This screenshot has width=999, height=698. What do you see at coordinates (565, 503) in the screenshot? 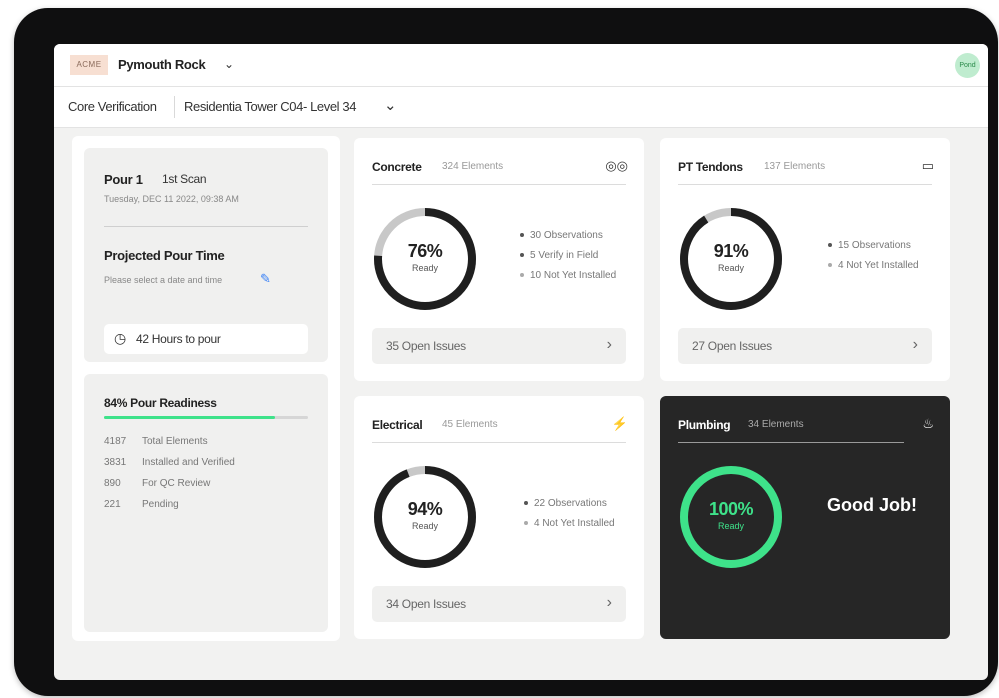
I see `stat-item: 22 Observations` at bounding box center [565, 503].